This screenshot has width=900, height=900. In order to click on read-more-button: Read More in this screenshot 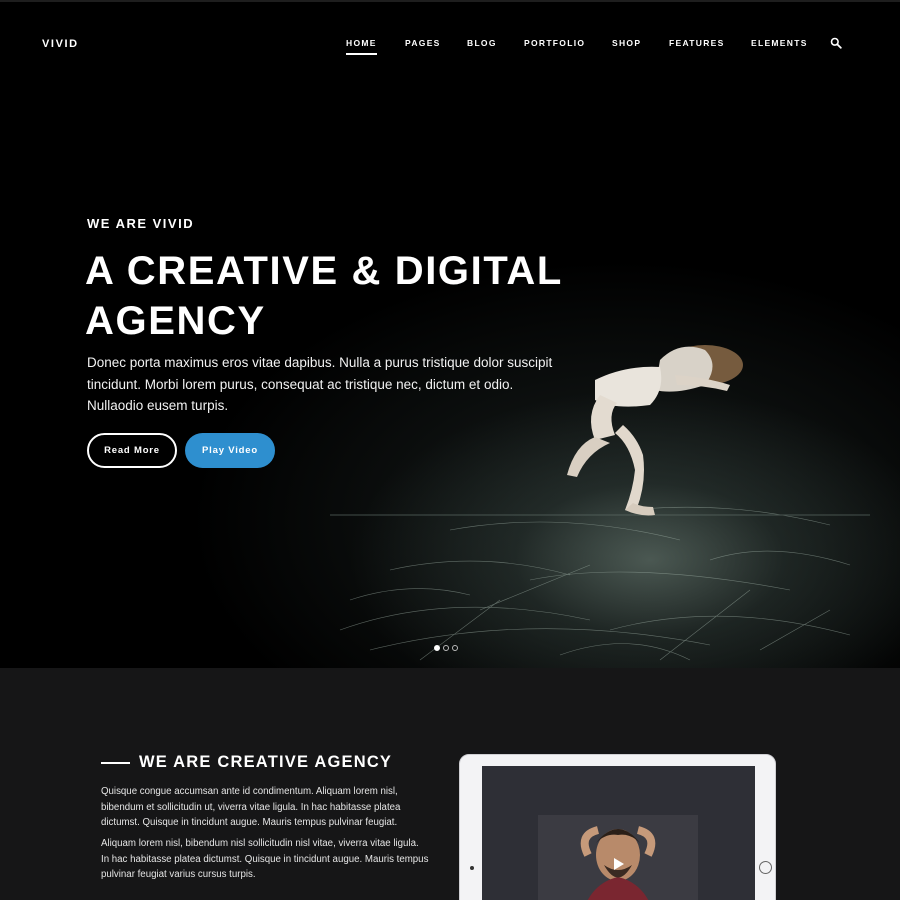, I will do `click(132, 450)`.